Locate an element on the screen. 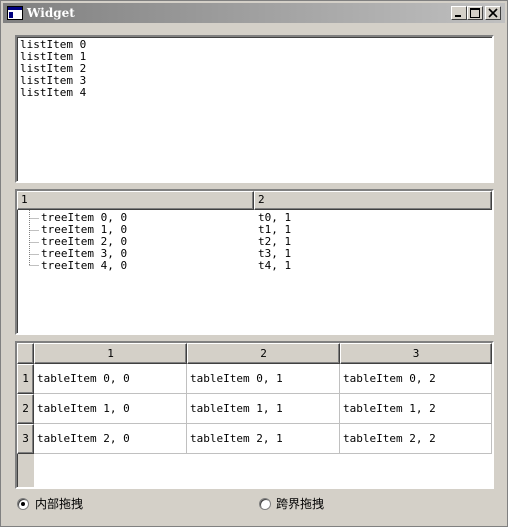 The height and width of the screenshot is (527, 508). table-cell: tableItem 0, 0 is located at coordinates (110, 379).